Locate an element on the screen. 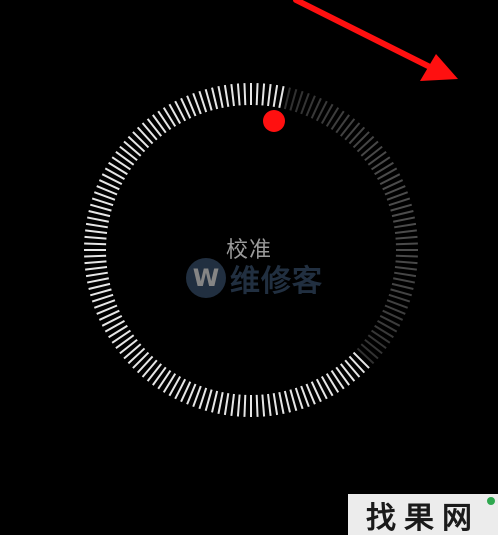 This screenshot has width=498, height=535. corner-logo-text: 找果网 is located at coordinates (423, 517).